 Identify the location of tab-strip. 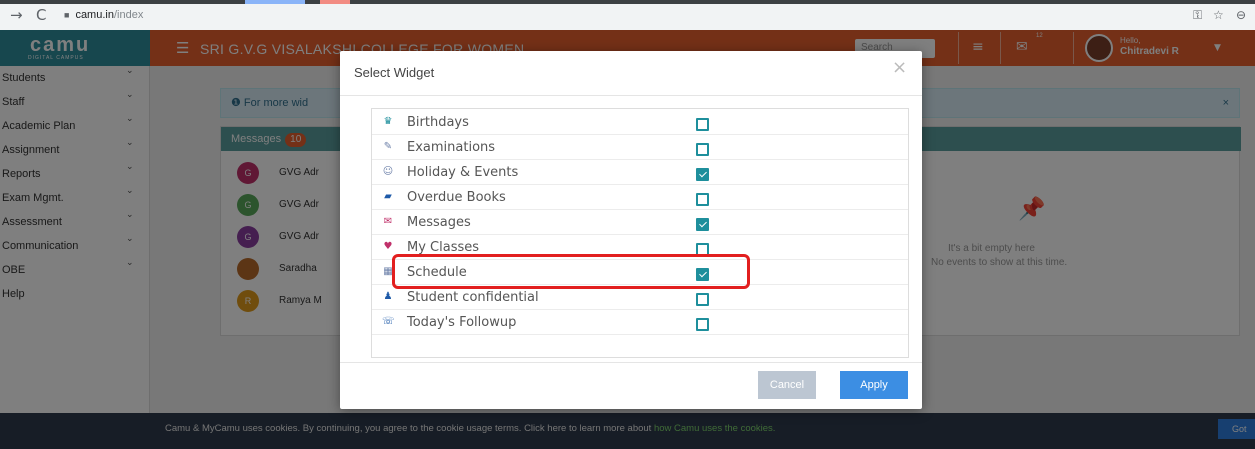
(627, 2).